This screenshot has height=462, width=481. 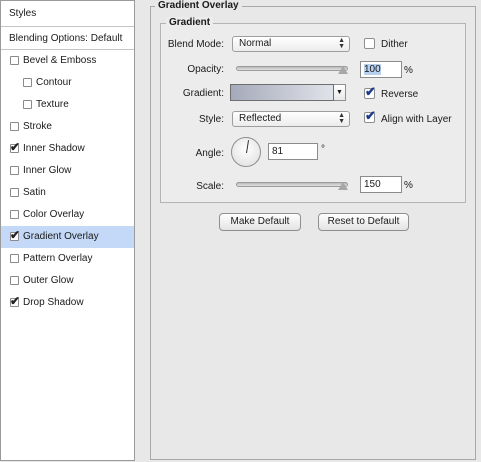 What do you see at coordinates (408, 70) in the screenshot?
I see `opacity-unit: %` at bounding box center [408, 70].